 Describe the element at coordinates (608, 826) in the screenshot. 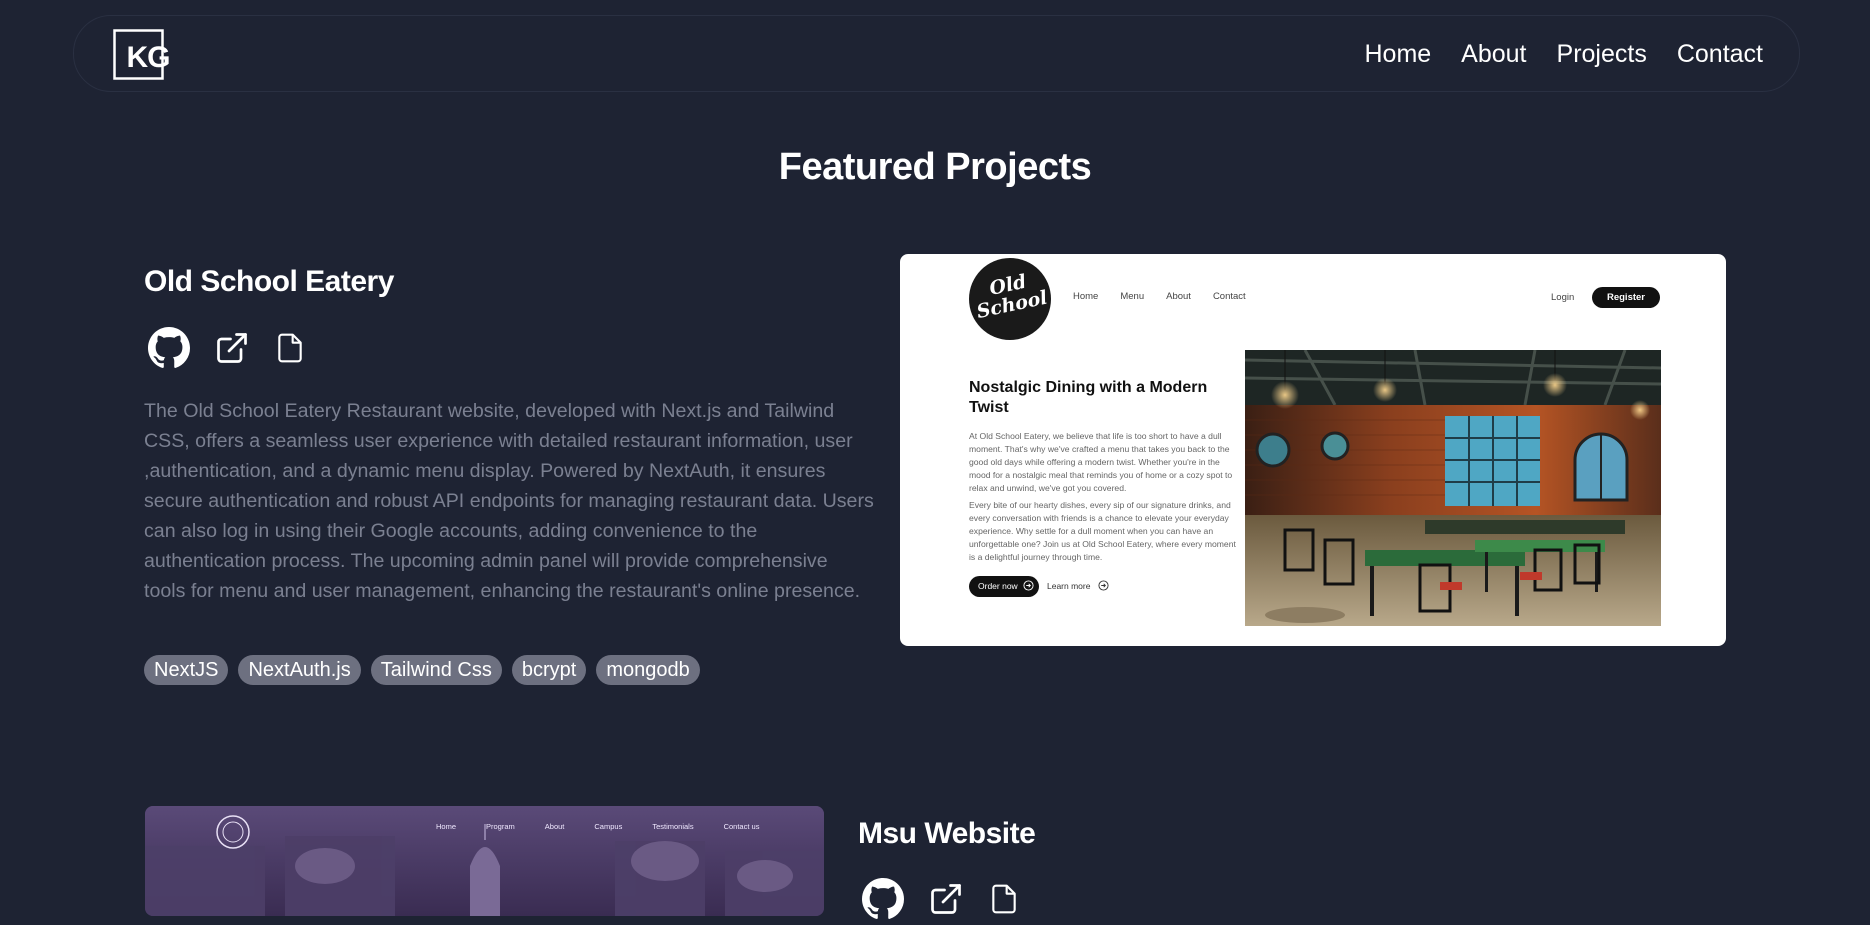

I see `msu-nav-campus: Campus` at that location.